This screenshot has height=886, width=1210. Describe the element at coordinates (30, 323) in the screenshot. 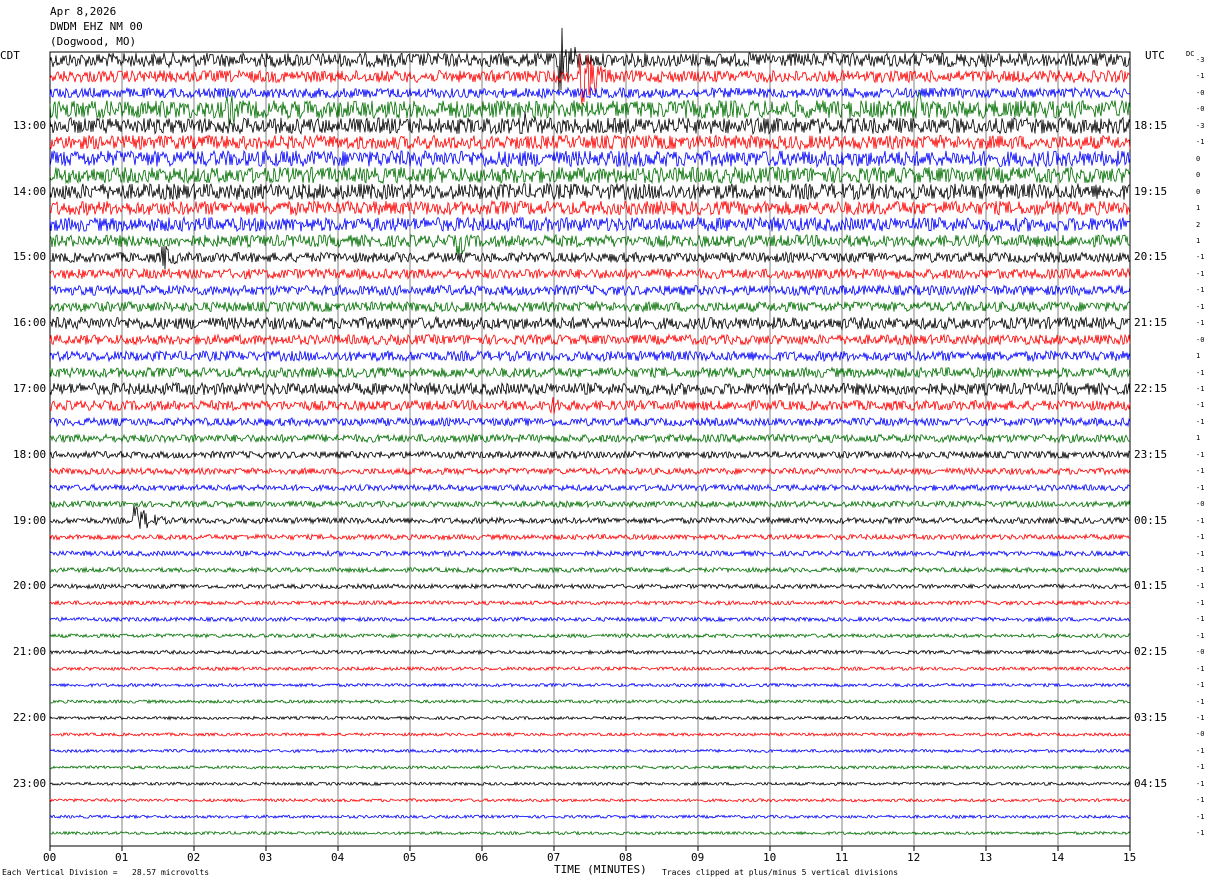

I see `left-hour-label: 16:00` at that location.